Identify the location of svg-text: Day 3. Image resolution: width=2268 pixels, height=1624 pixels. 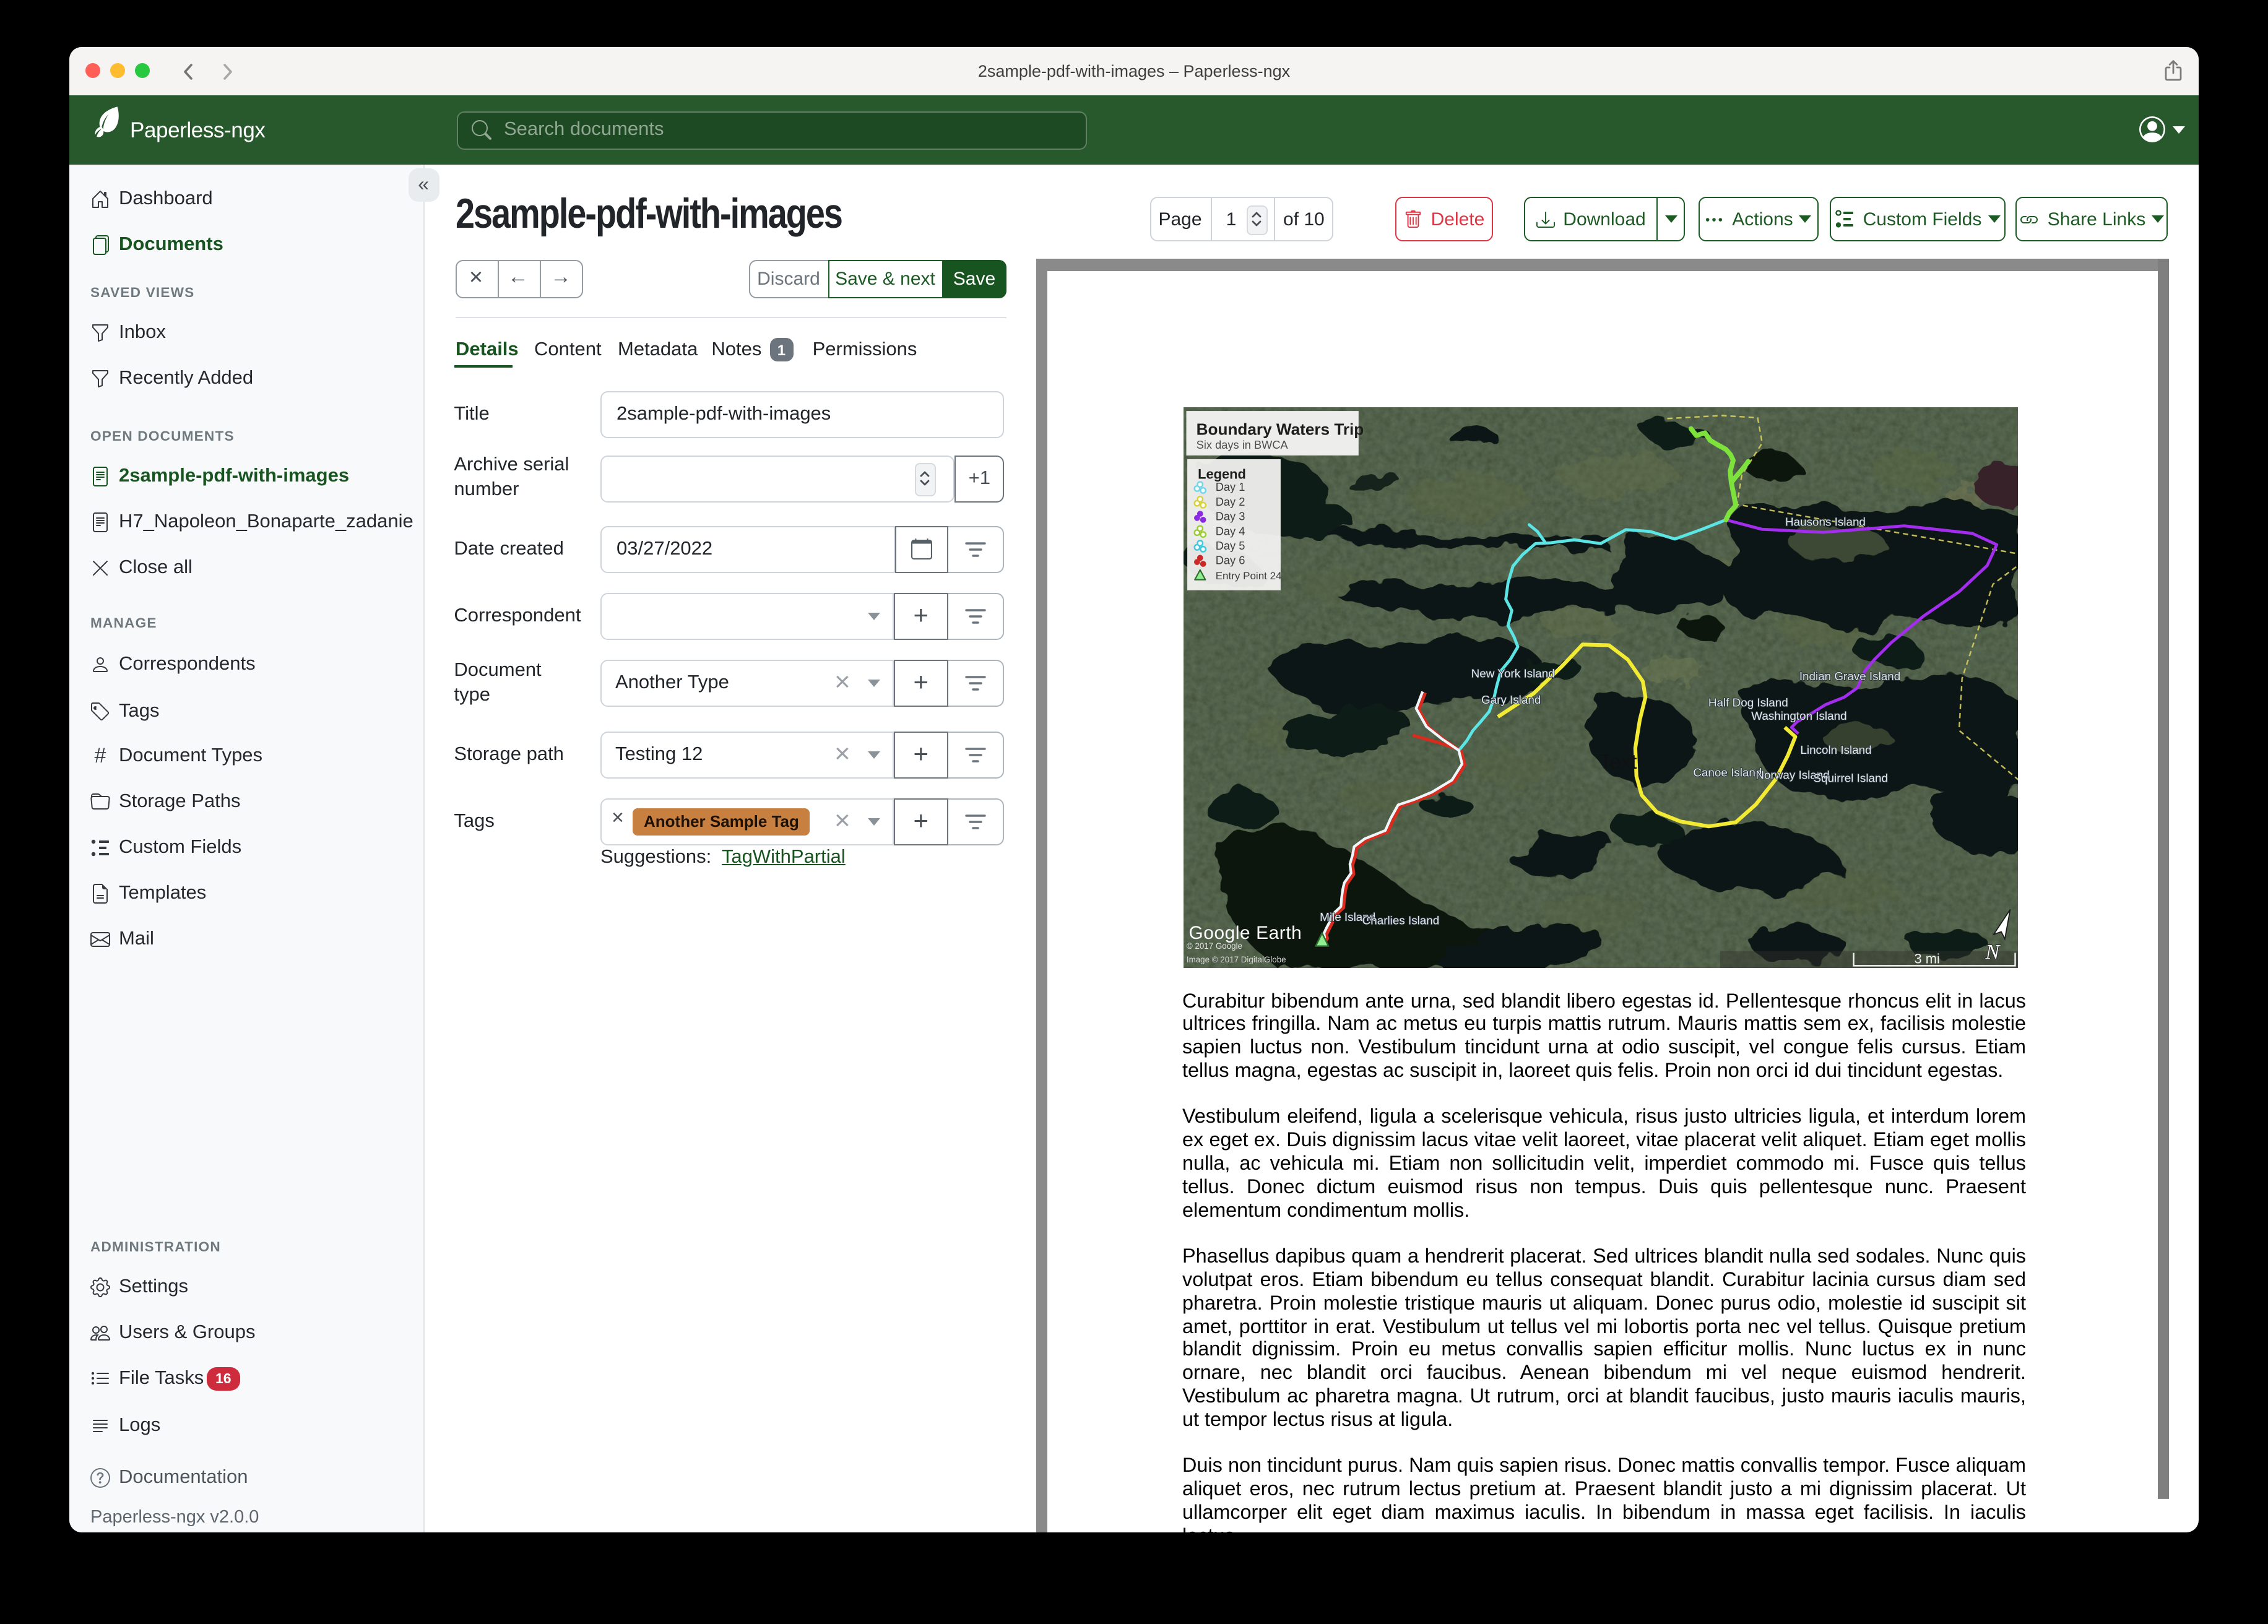
(1230, 516).